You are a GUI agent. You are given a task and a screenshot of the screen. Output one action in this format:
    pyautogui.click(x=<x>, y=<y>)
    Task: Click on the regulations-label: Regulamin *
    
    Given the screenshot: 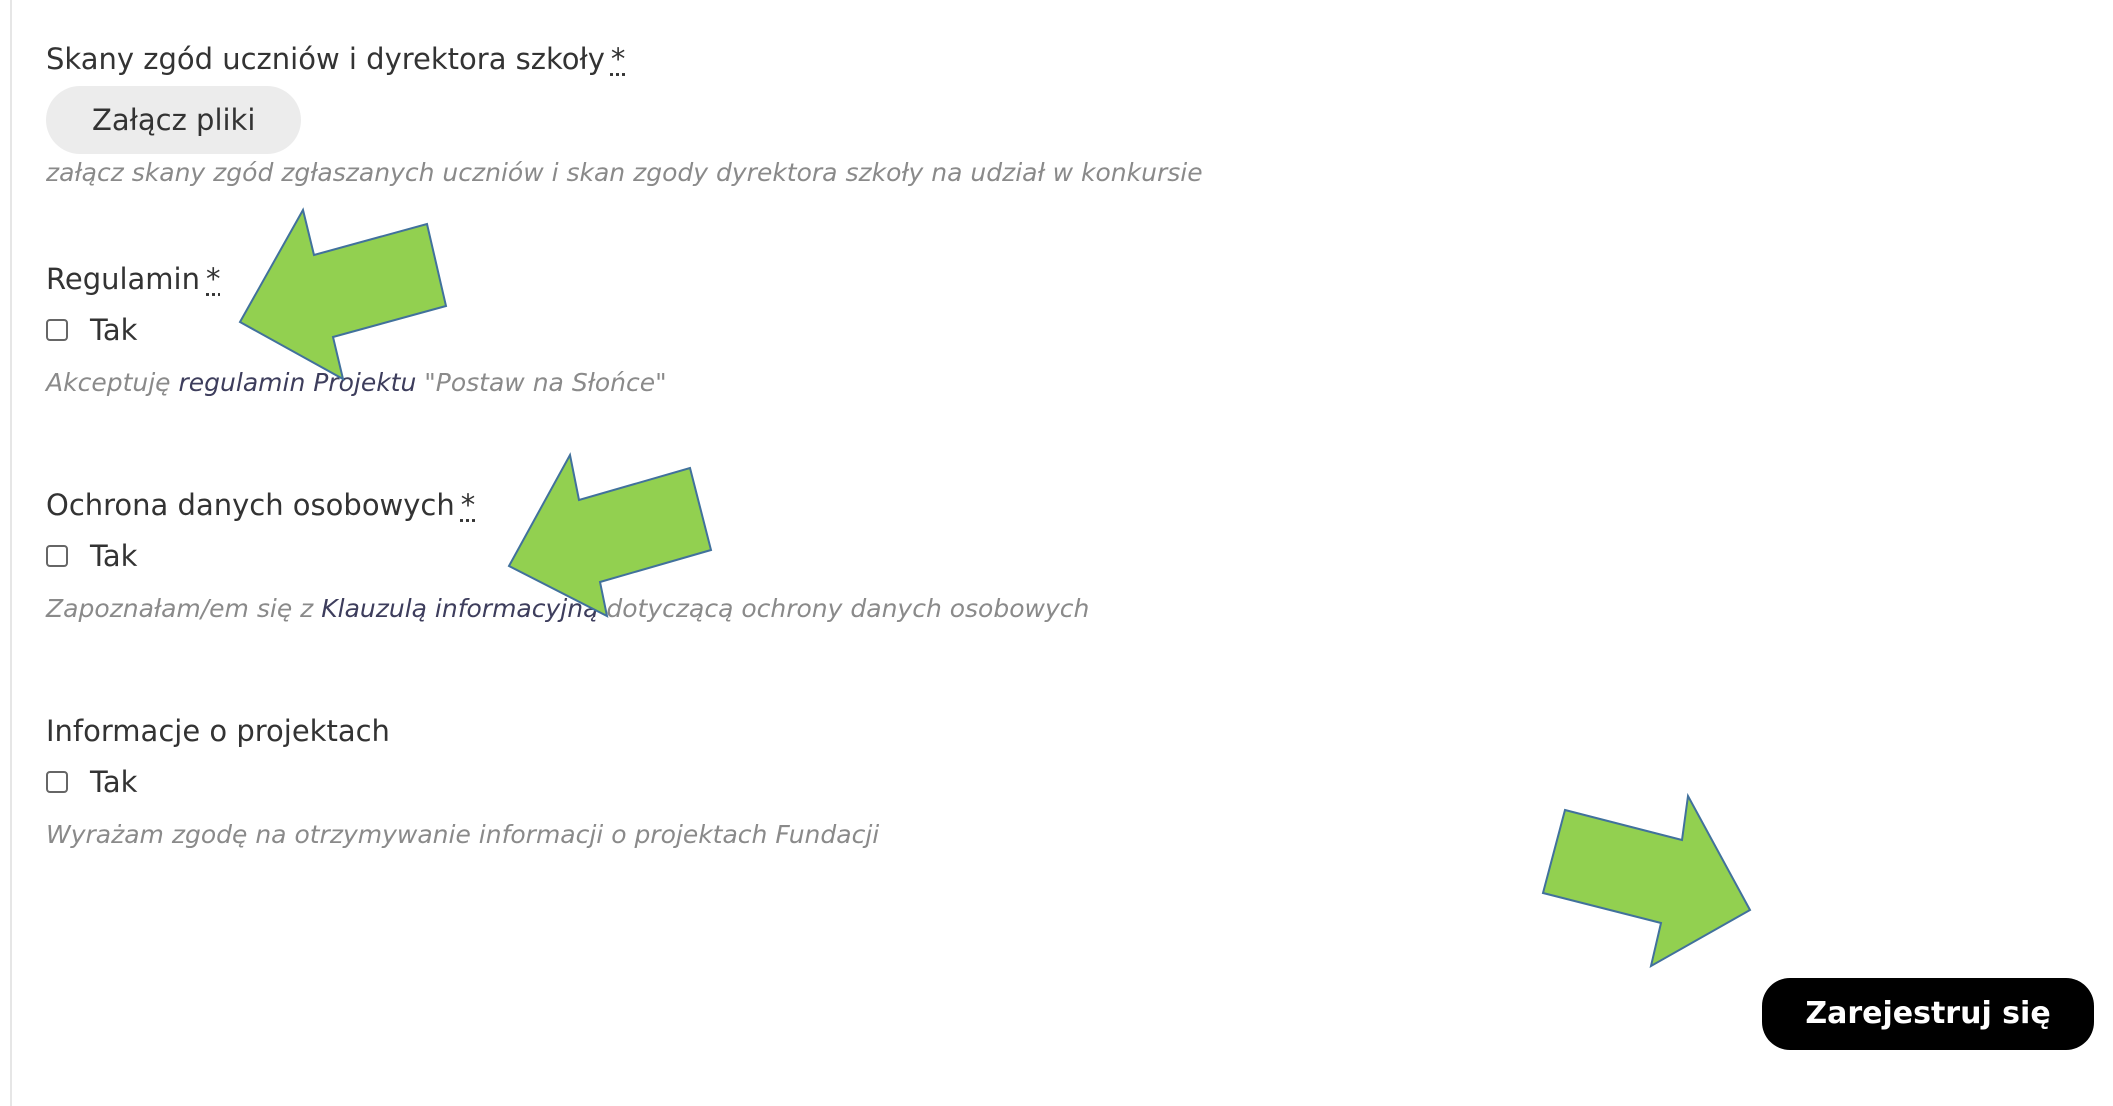 What is the action you would take?
    pyautogui.click(x=356, y=279)
    